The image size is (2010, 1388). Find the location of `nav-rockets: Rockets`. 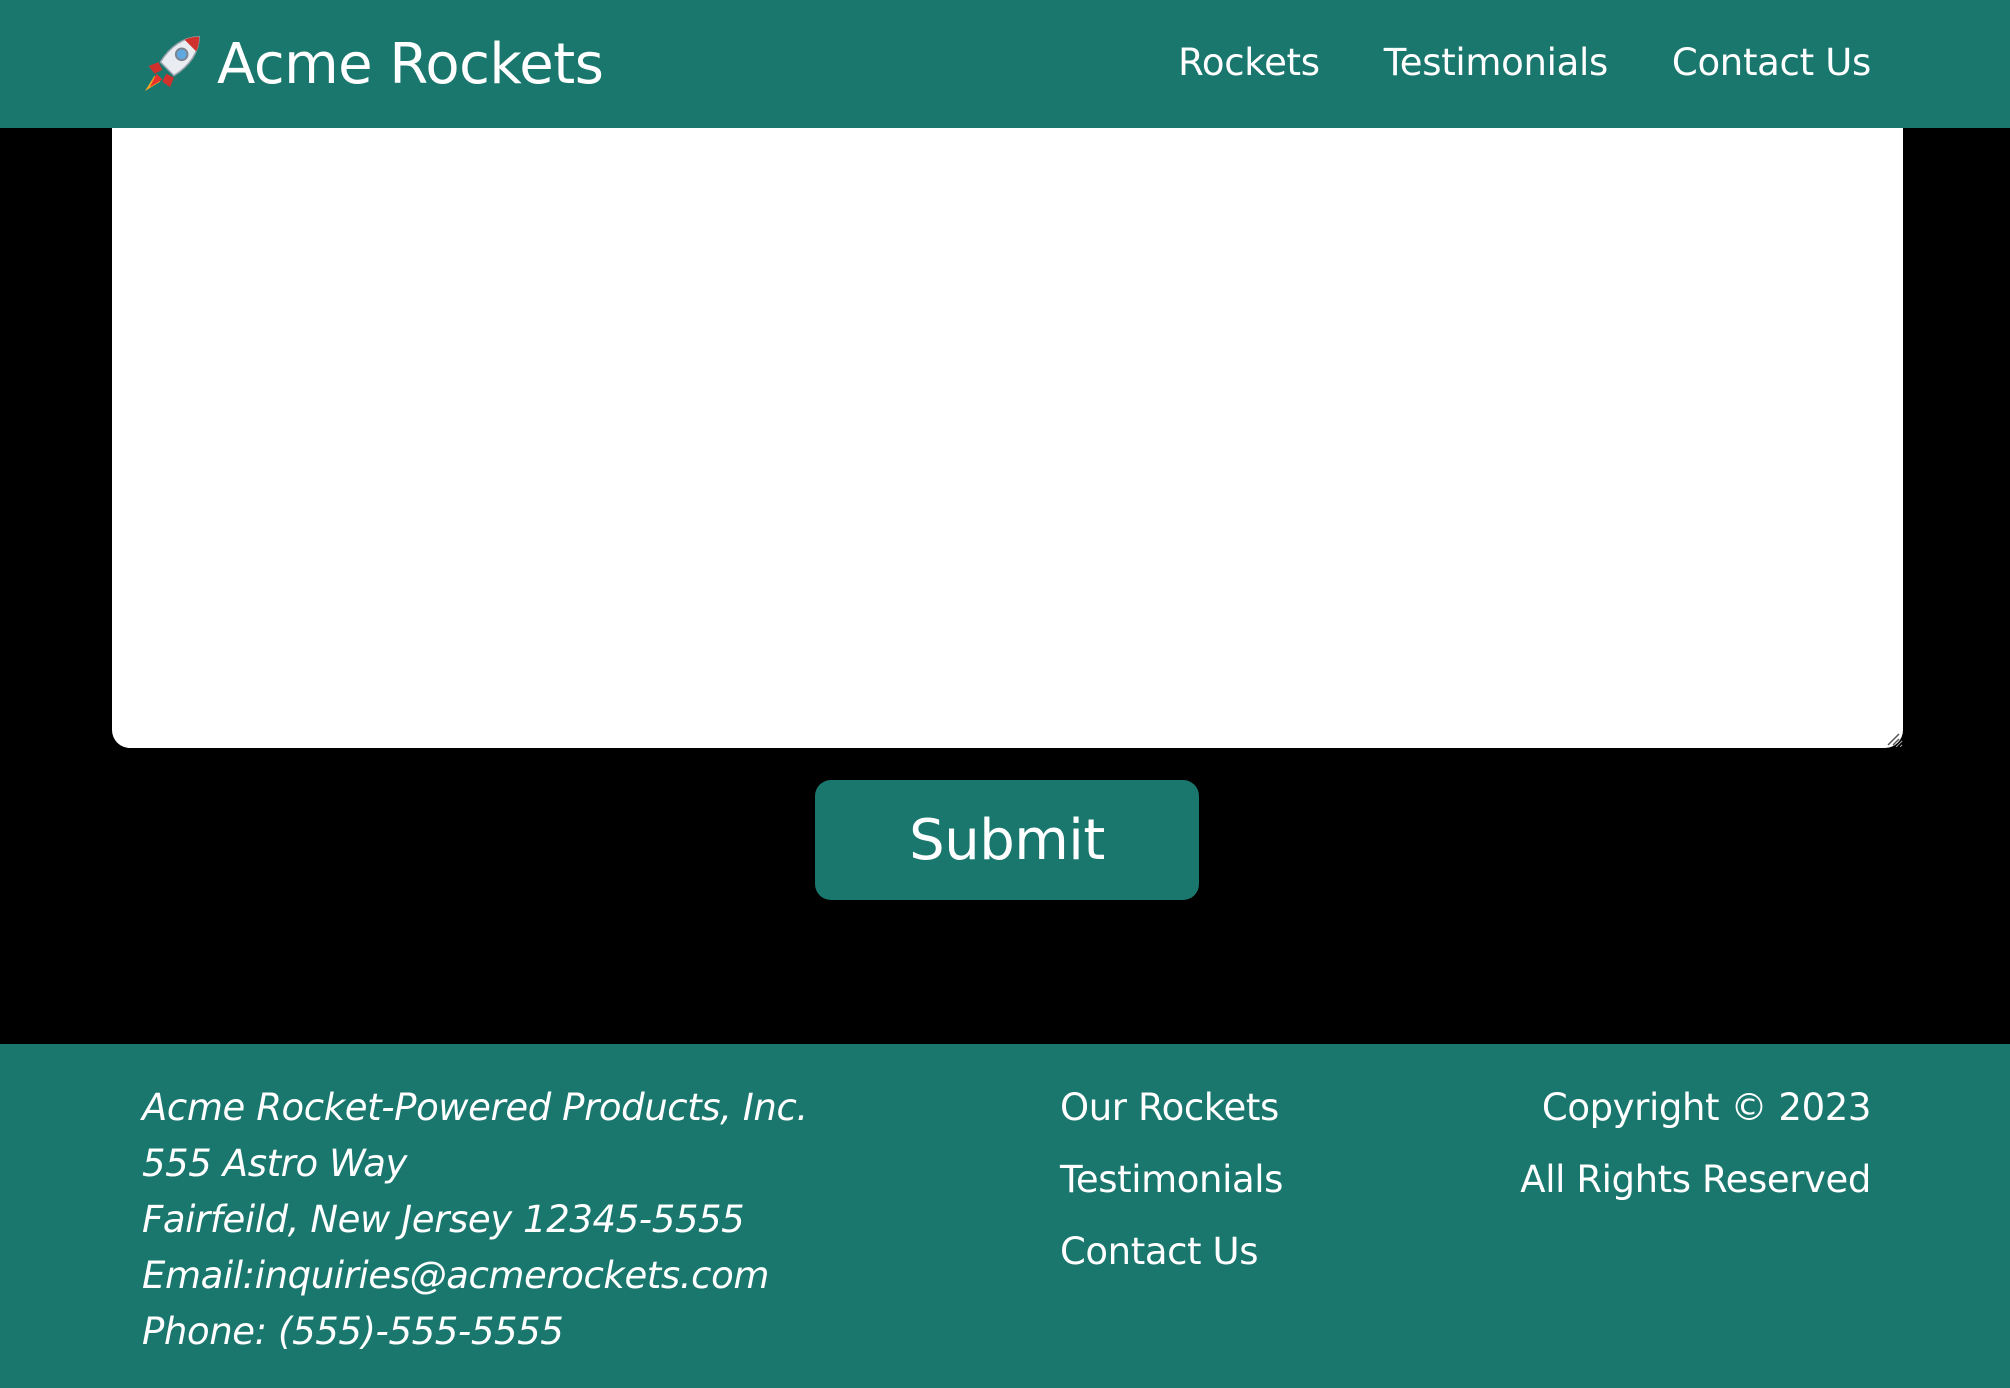

nav-rockets: Rockets is located at coordinates (1249, 62).